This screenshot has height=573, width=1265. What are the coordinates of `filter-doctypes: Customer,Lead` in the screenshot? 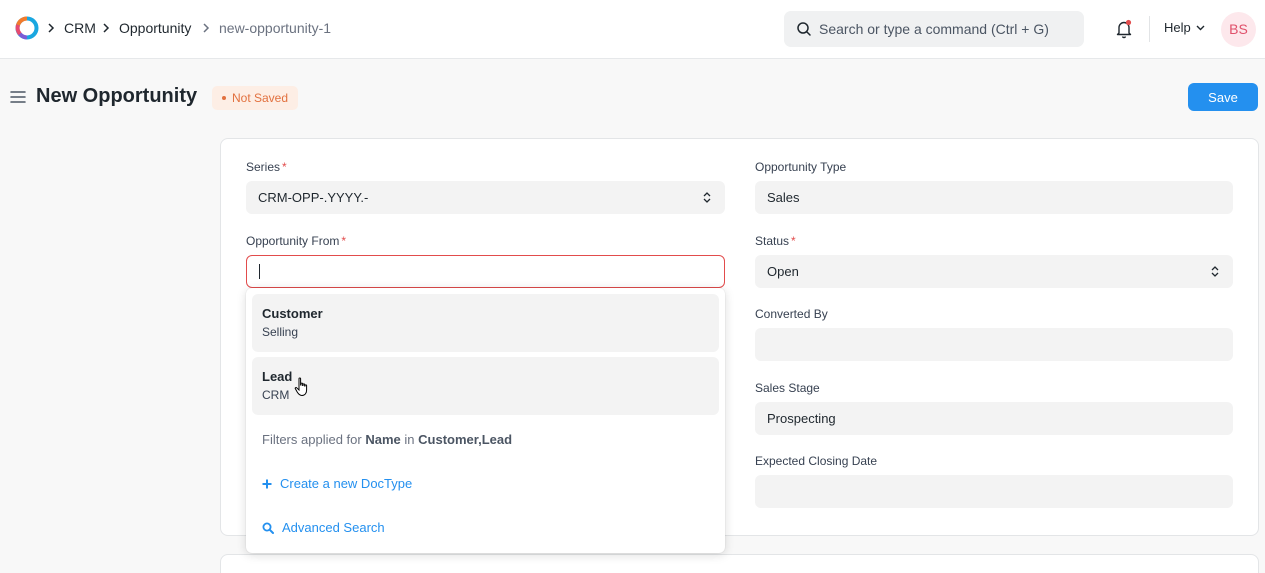 It's located at (465, 439).